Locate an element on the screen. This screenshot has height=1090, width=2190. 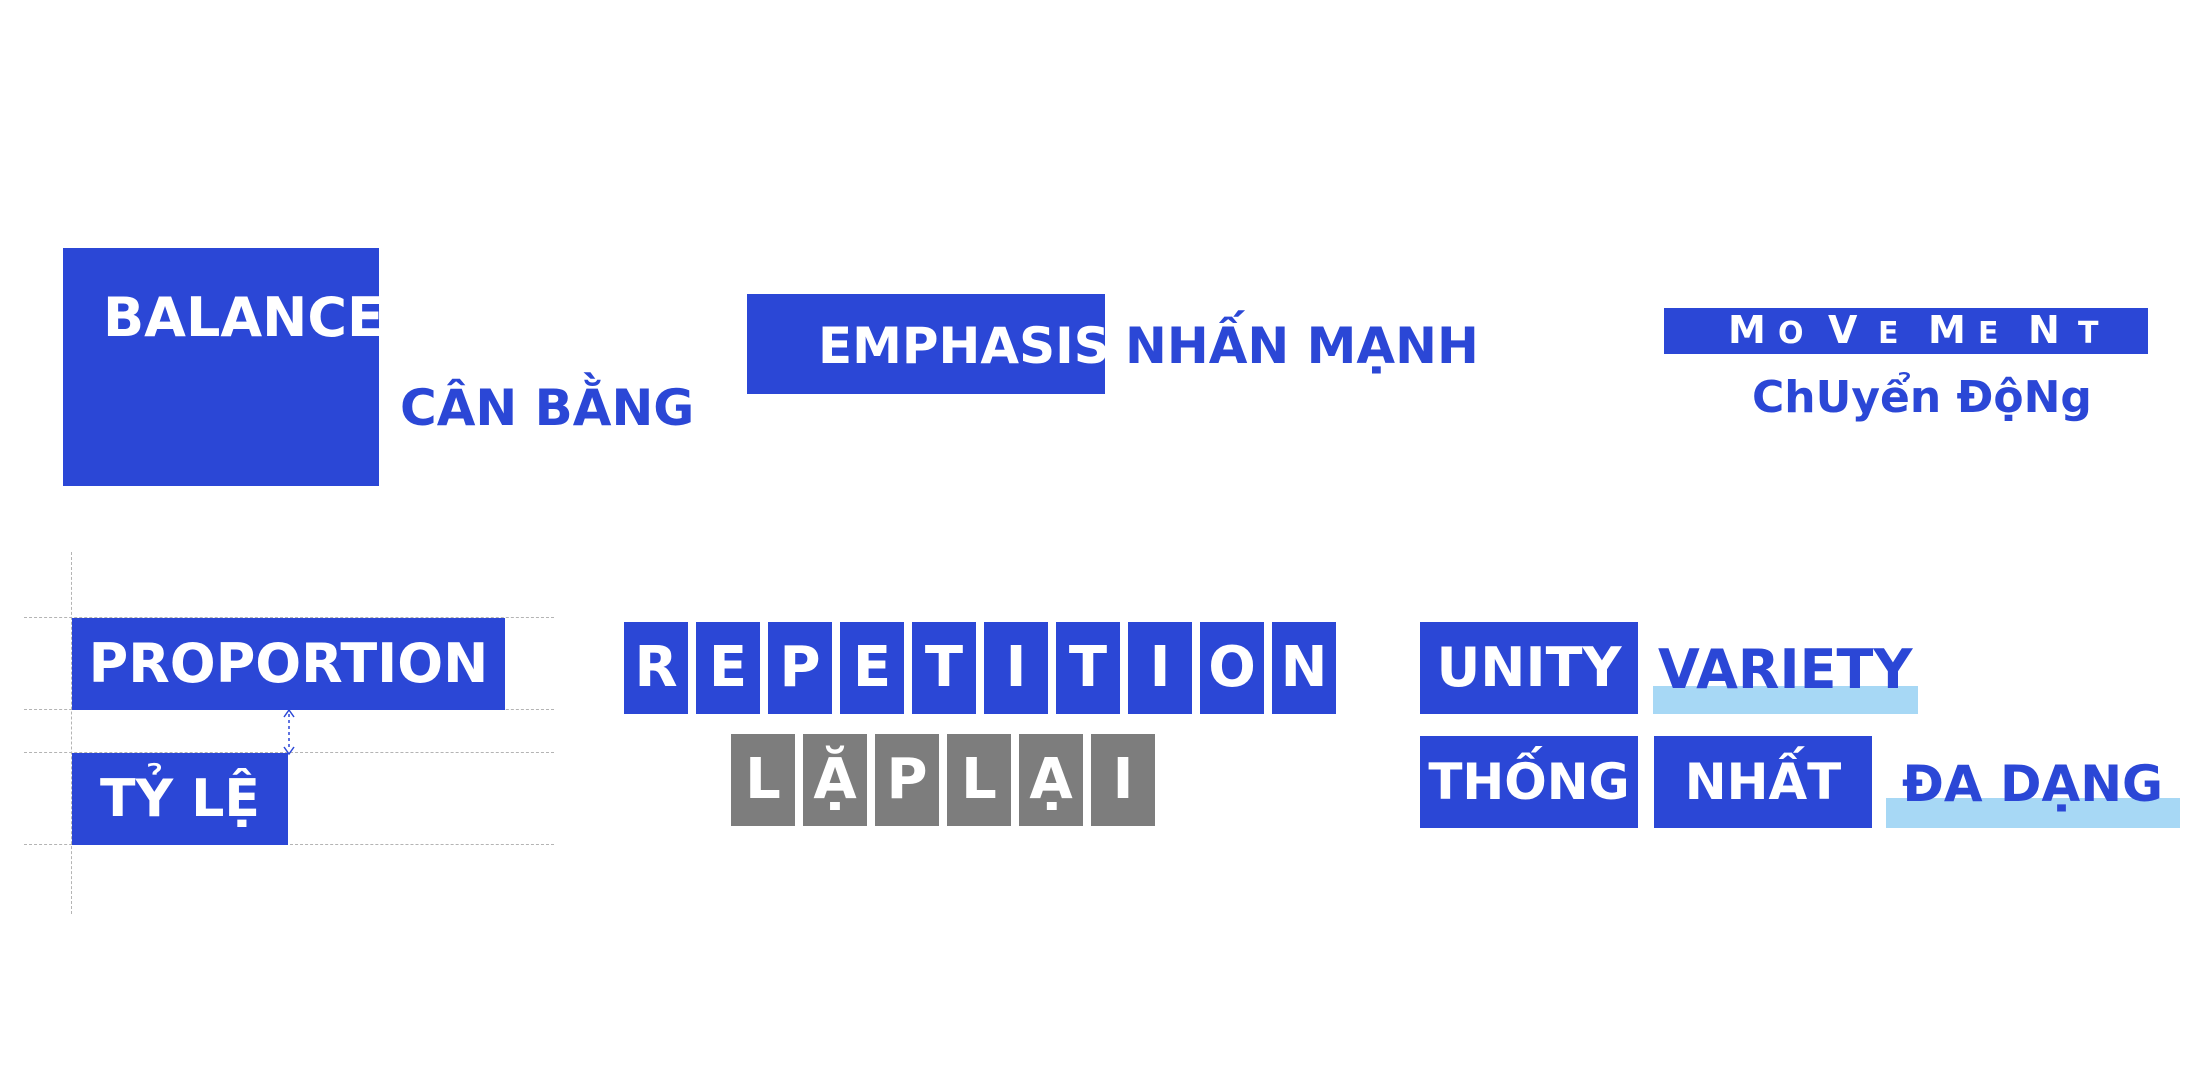
repetition-translation-letter-tile: I is located at coordinates (1123, 780).